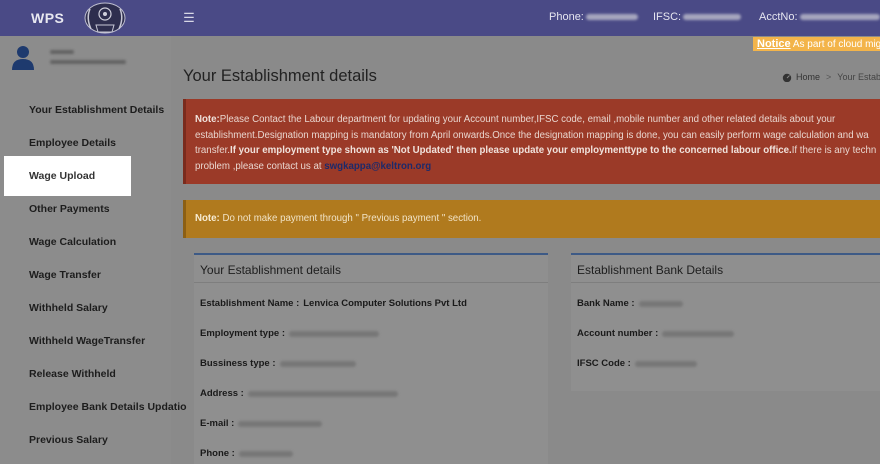  Describe the element at coordinates (808, 77) in the screenshot. I see `breadcrumb-home: Home` at that location.